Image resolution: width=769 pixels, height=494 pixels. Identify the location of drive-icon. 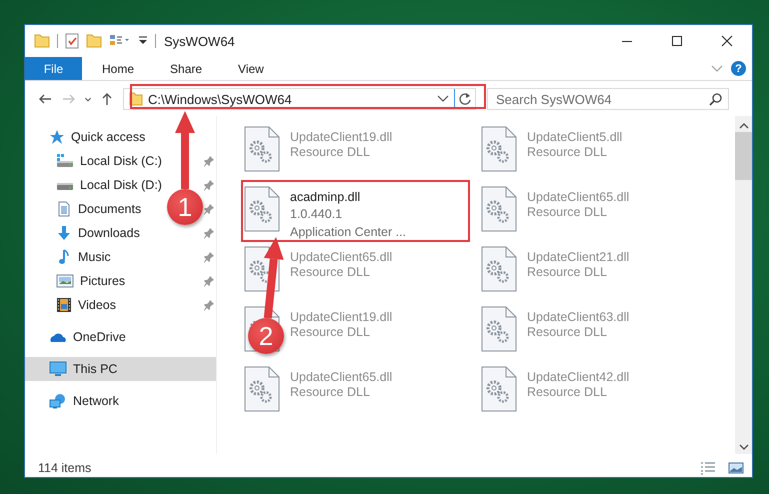
(65, 161).